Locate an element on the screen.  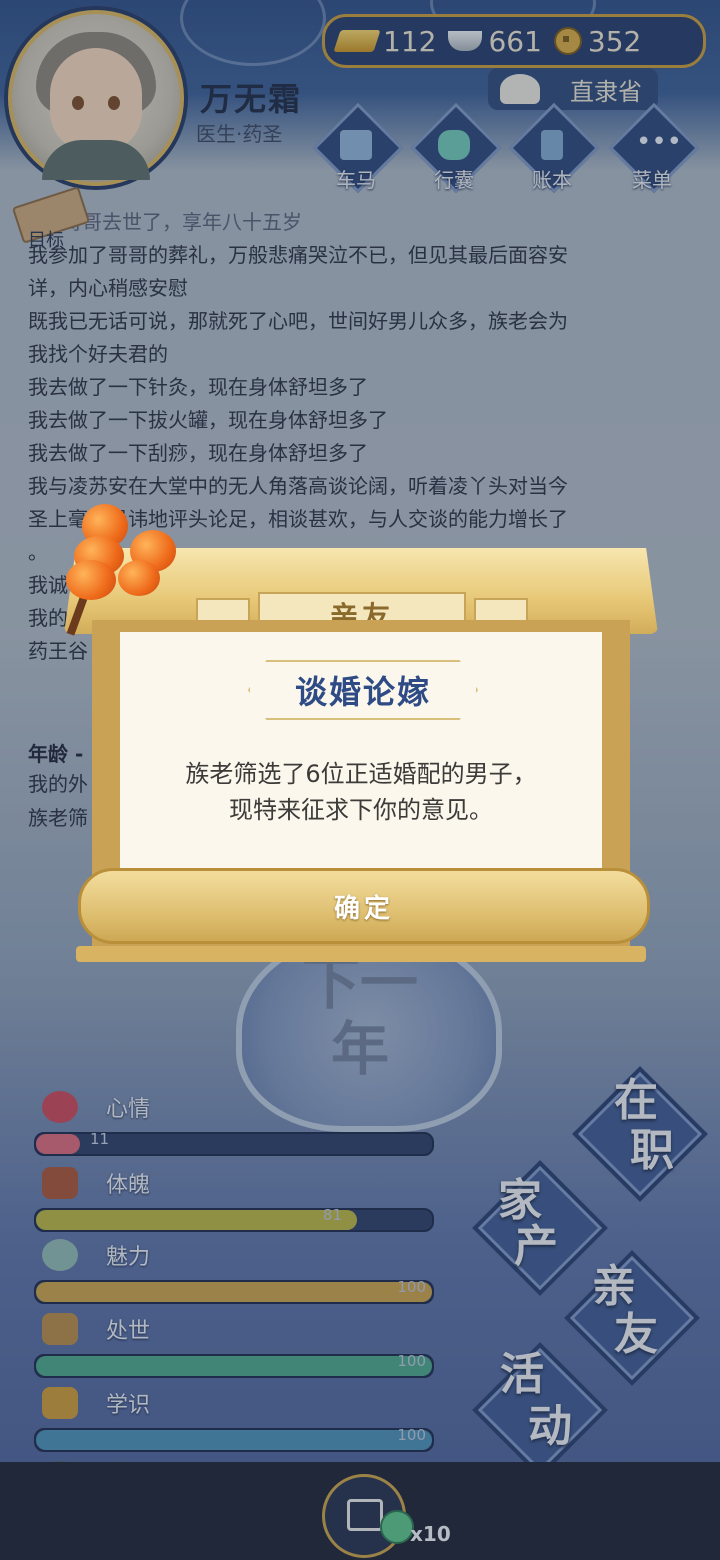
confirm-label: 确定 is located at coordinates (363, 908).